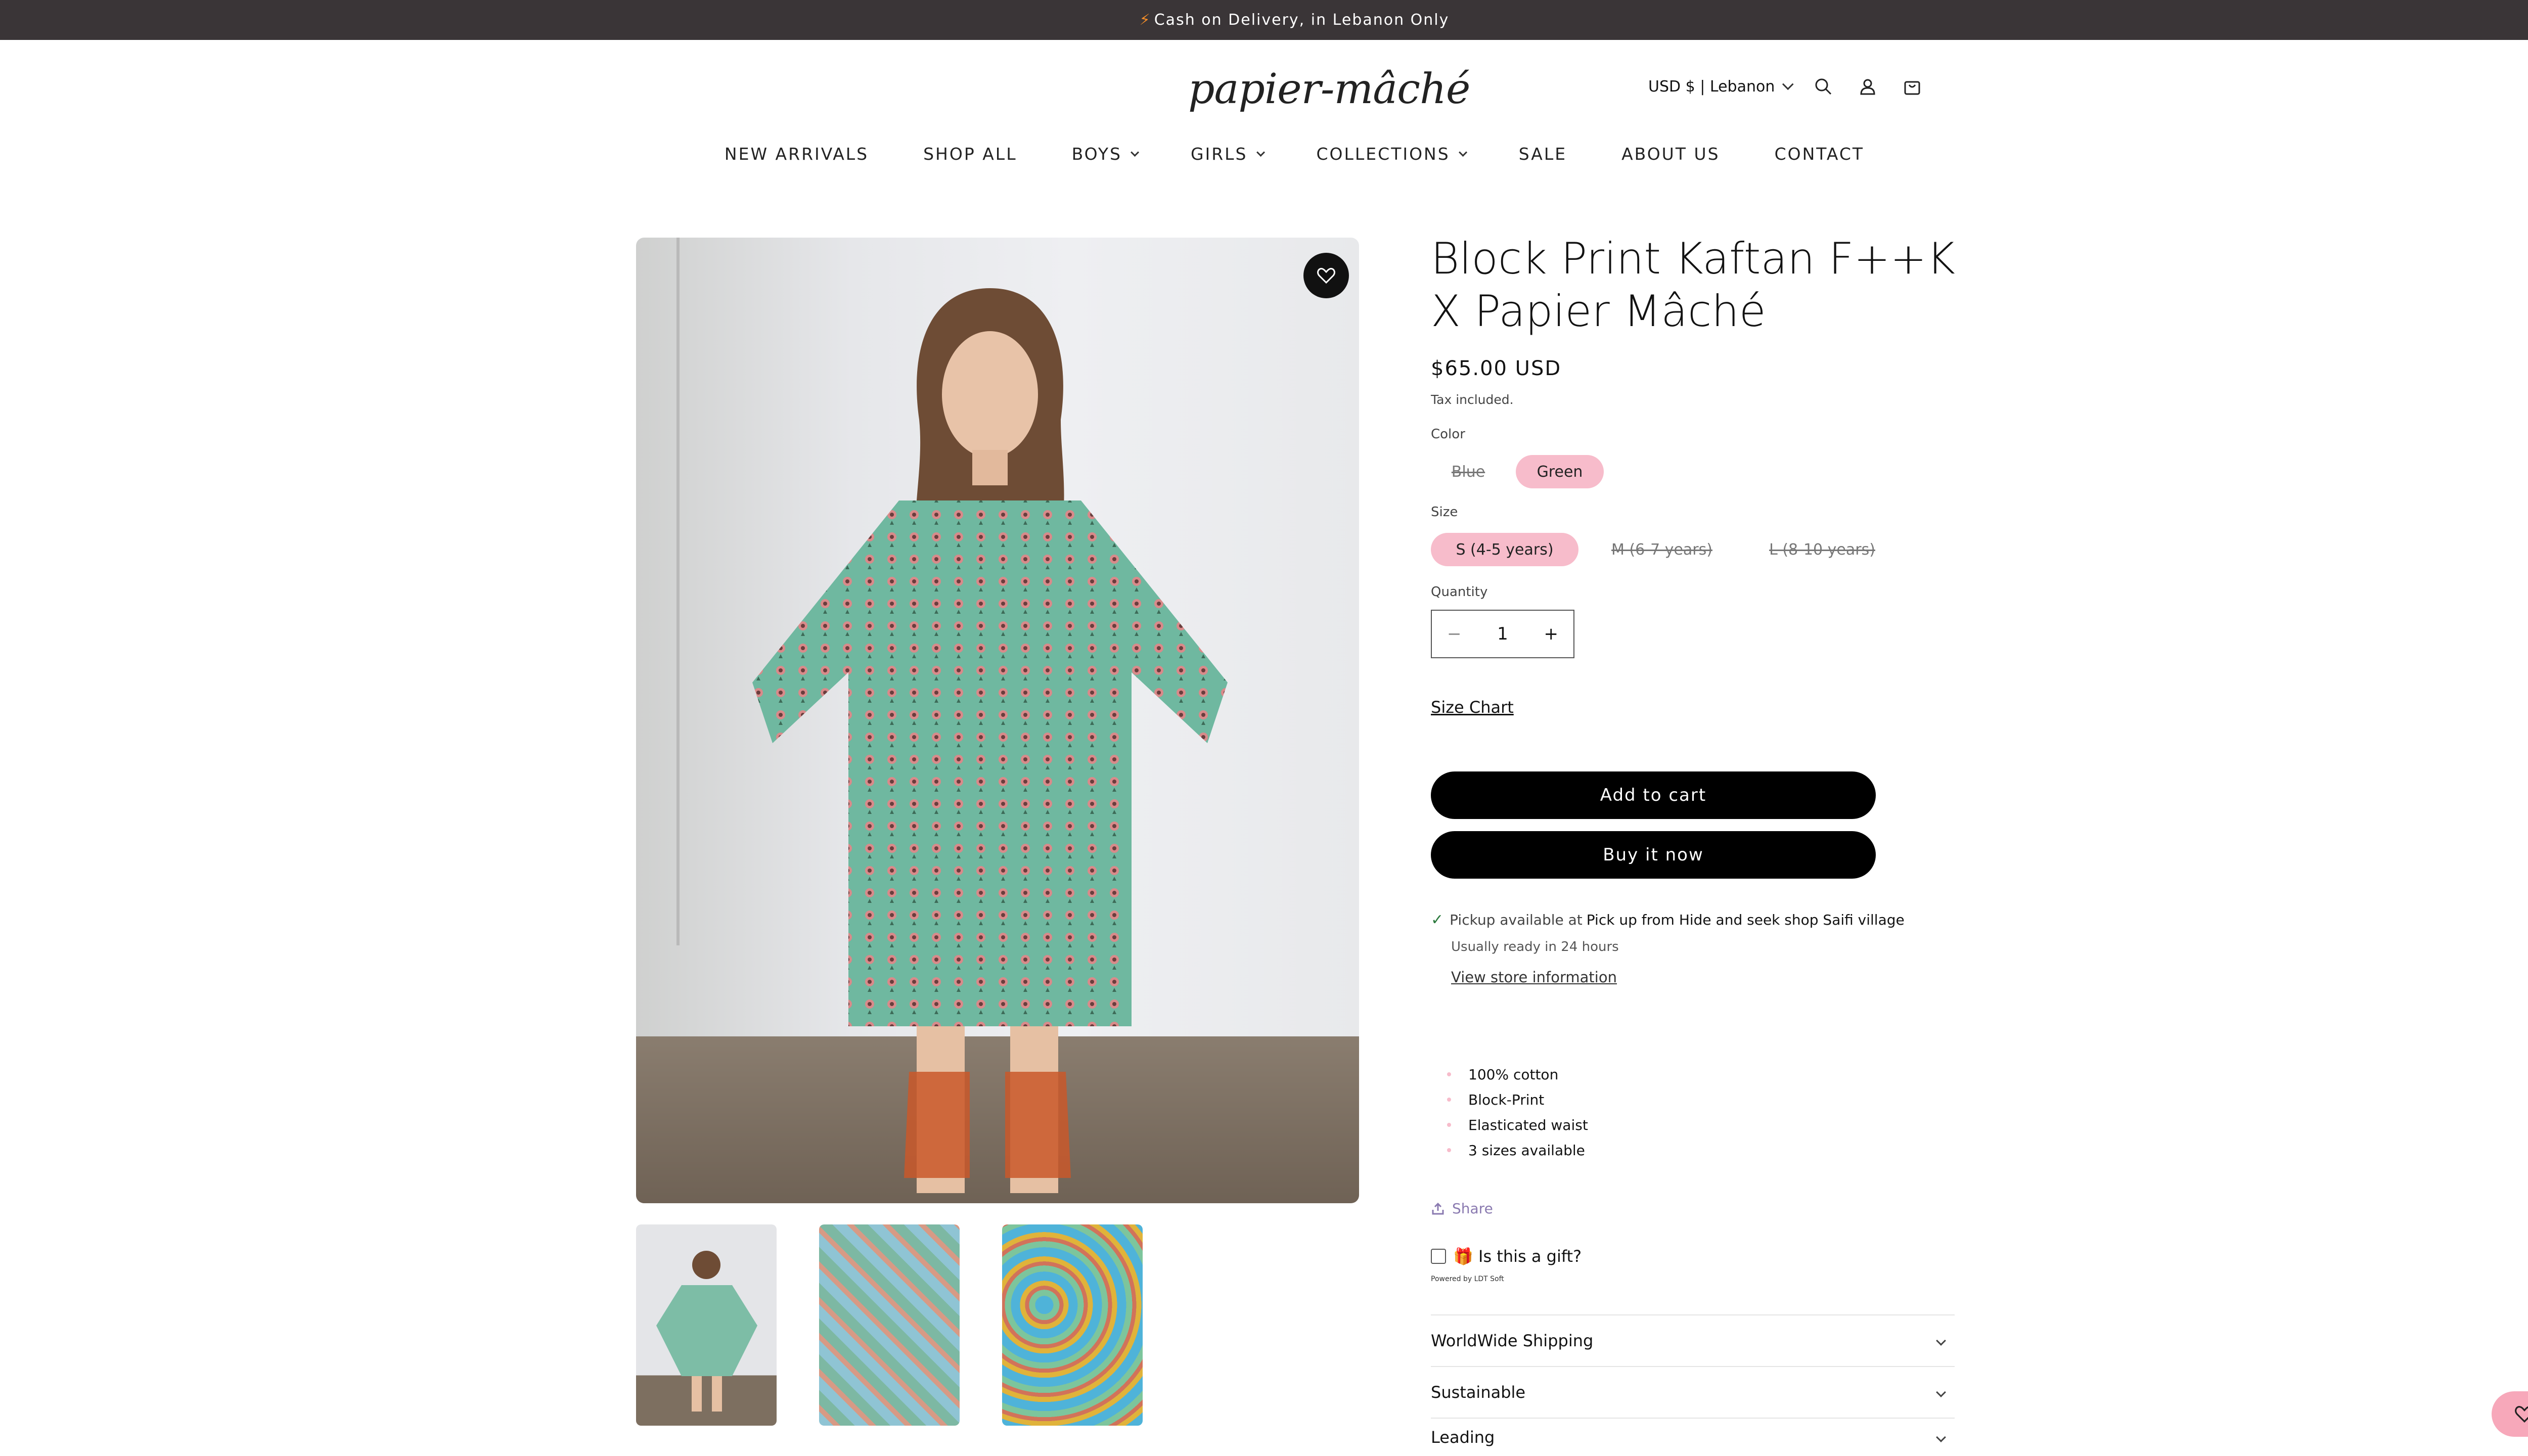 This screenshot has width=2528, height=1456. I want to click on nav-new-arrivals: NEW ARRIVALS, so click(797, 154).